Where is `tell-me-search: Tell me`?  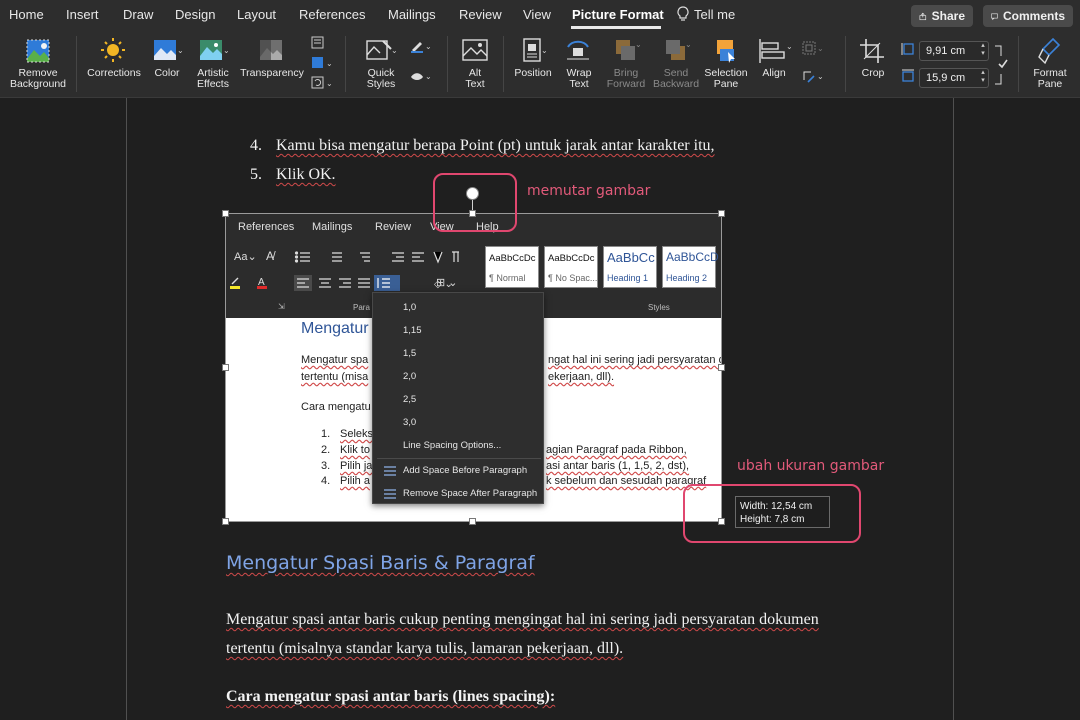
tell-me-search: Tell me is located at coordinates (705, 14).